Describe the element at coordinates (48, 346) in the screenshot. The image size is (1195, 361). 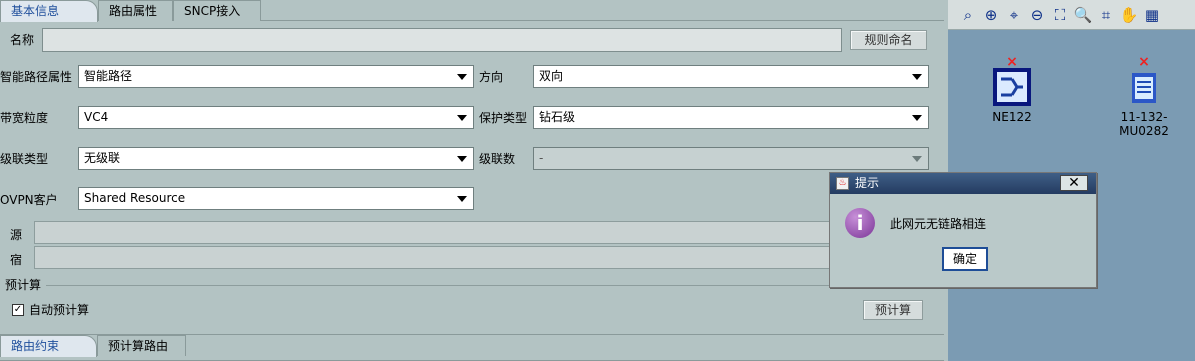
I see `tab-route-constraints: 路由约束` at that location.